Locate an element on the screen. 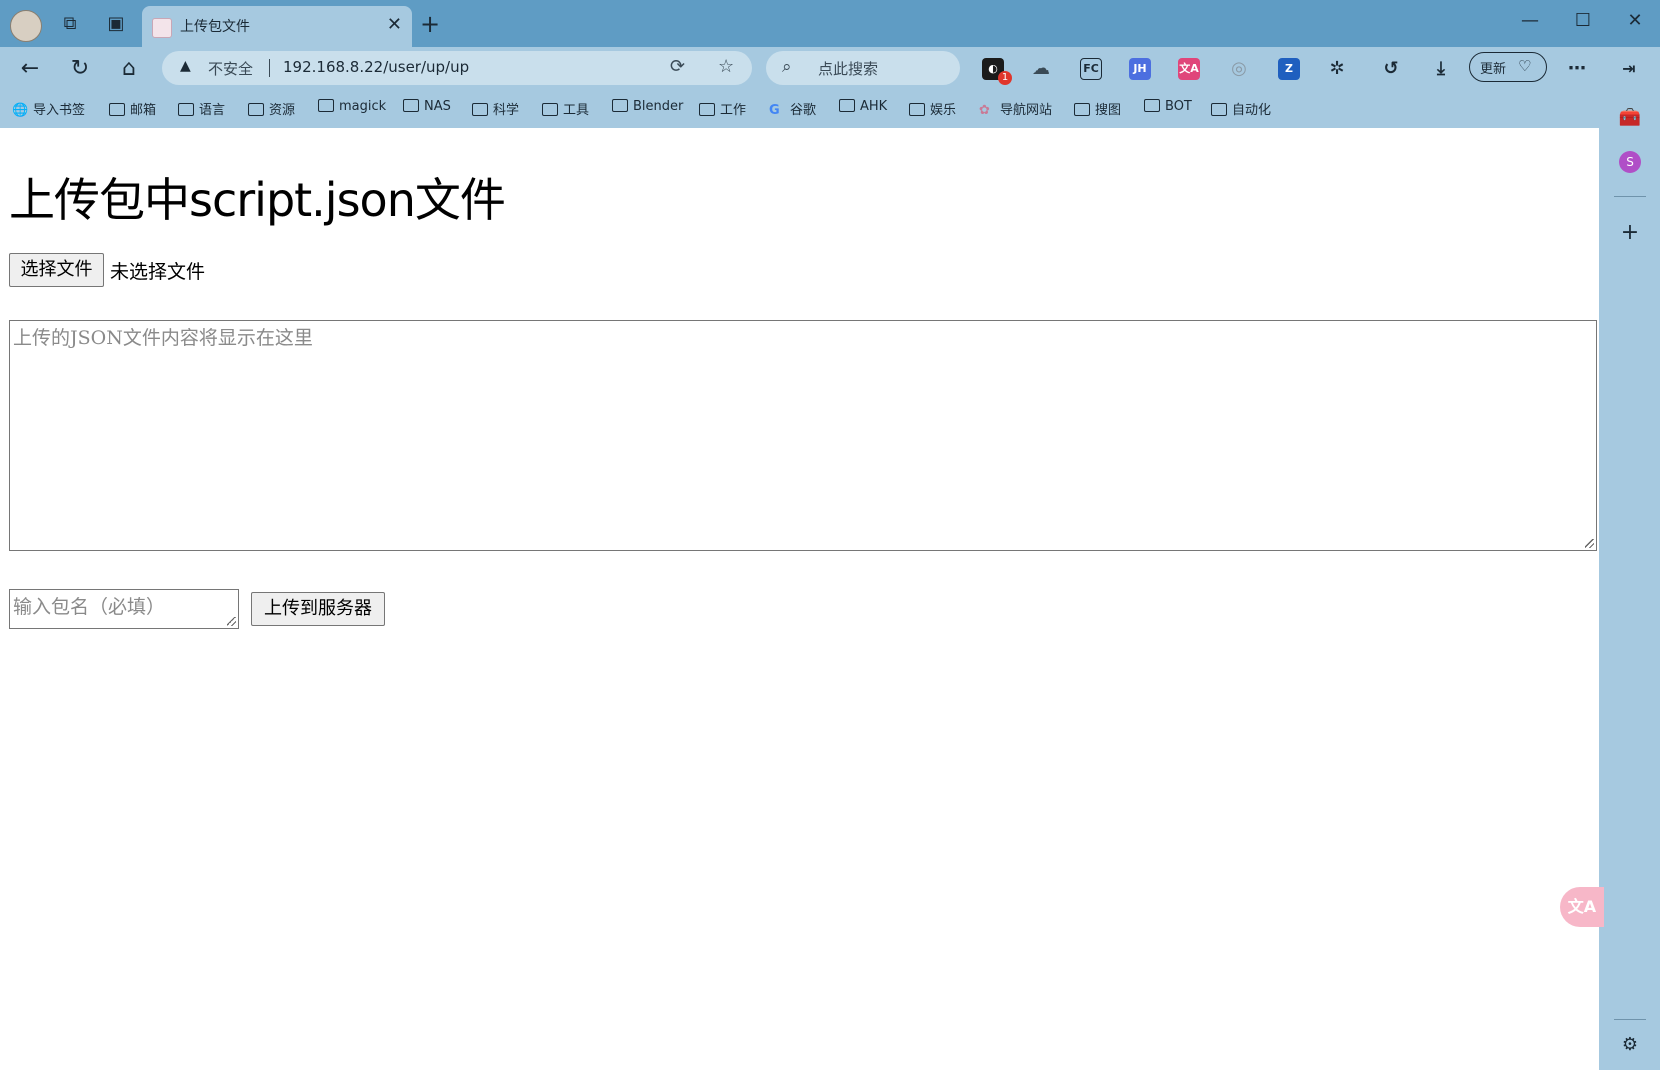 The image size is (1660, 1070). warning-icon: ▲ is located at coordinates (185, 66).